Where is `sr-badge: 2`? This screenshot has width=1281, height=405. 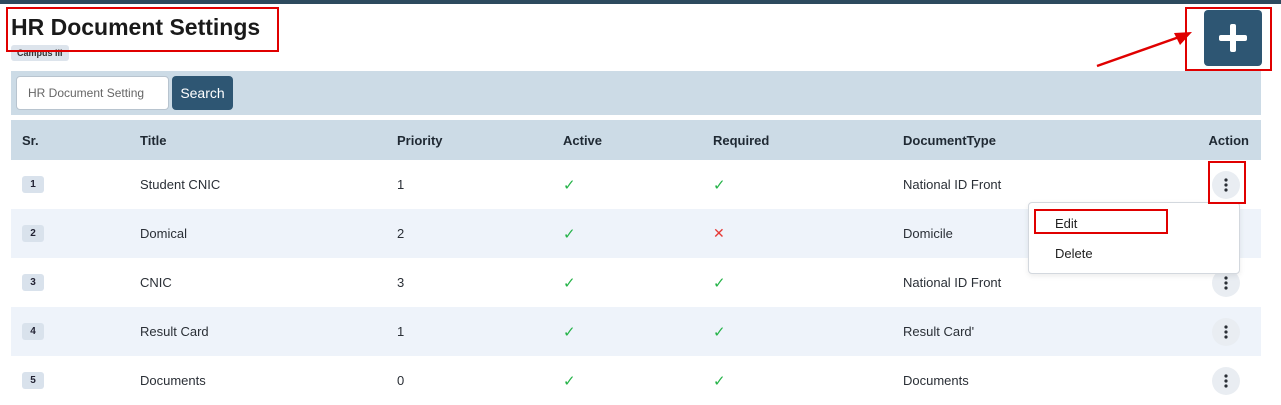
sr-badge: 2 is located at coordinates (33, 233).